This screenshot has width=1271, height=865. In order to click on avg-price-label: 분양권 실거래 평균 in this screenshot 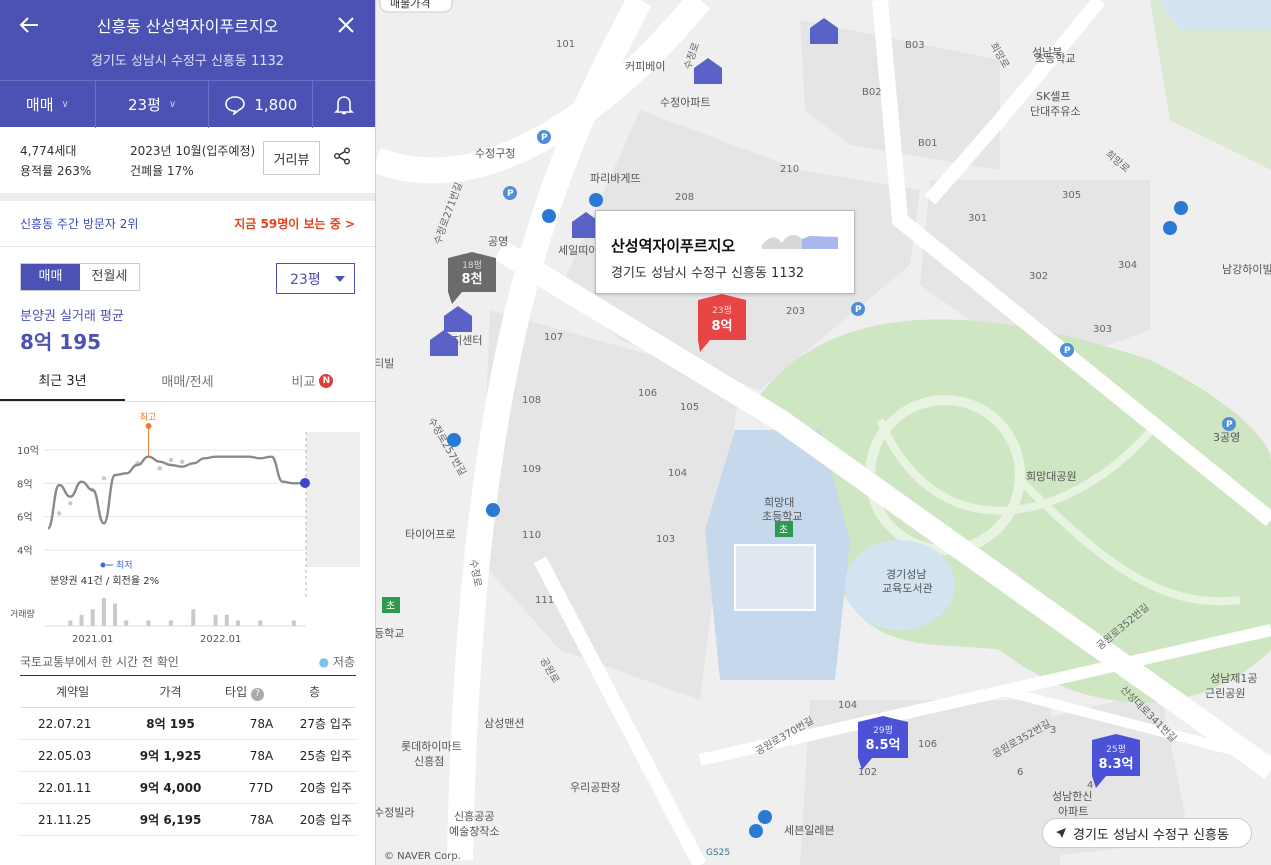, I will do `click(72, 316)`.